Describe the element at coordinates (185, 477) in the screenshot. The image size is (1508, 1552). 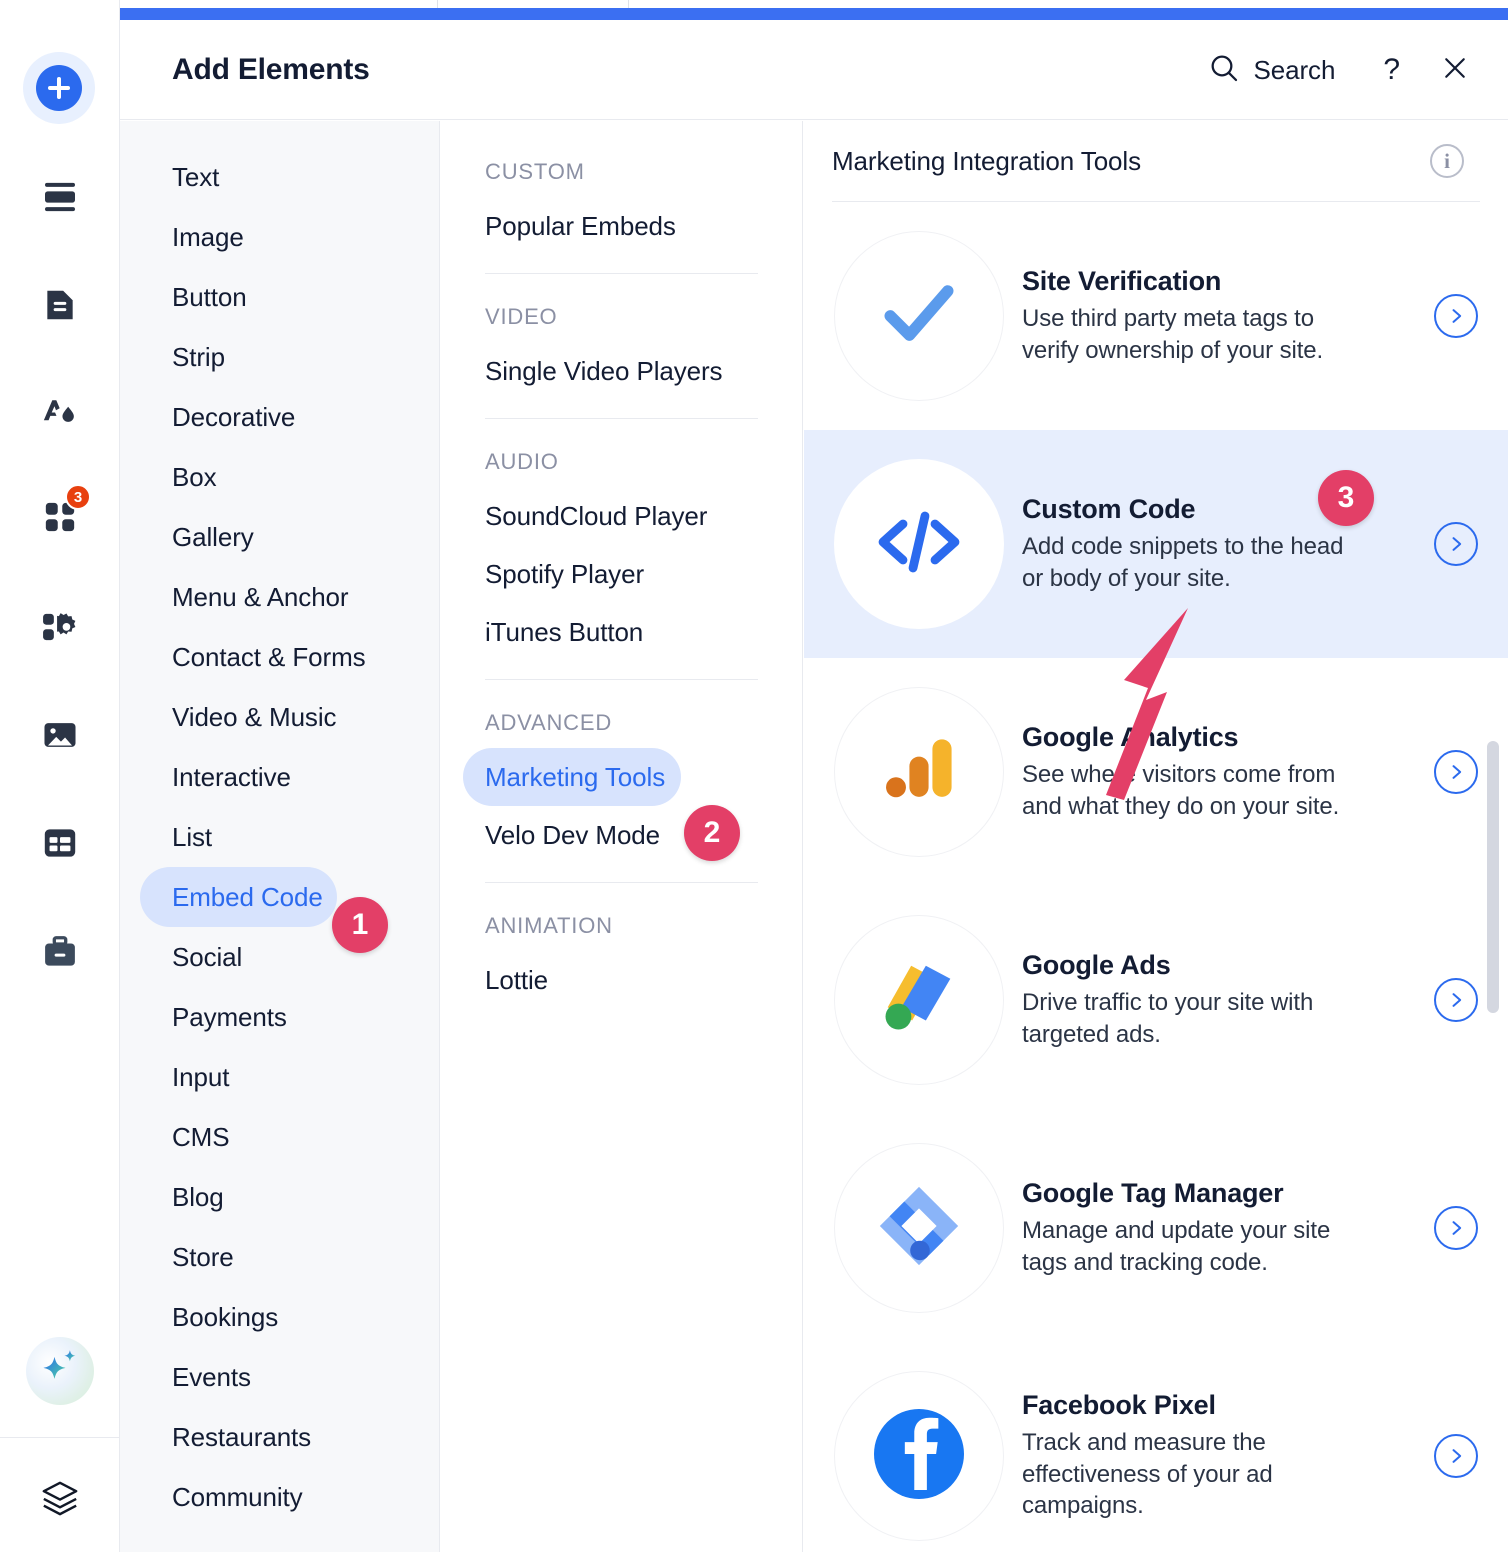
I see `category-item-box: Box` at that location.